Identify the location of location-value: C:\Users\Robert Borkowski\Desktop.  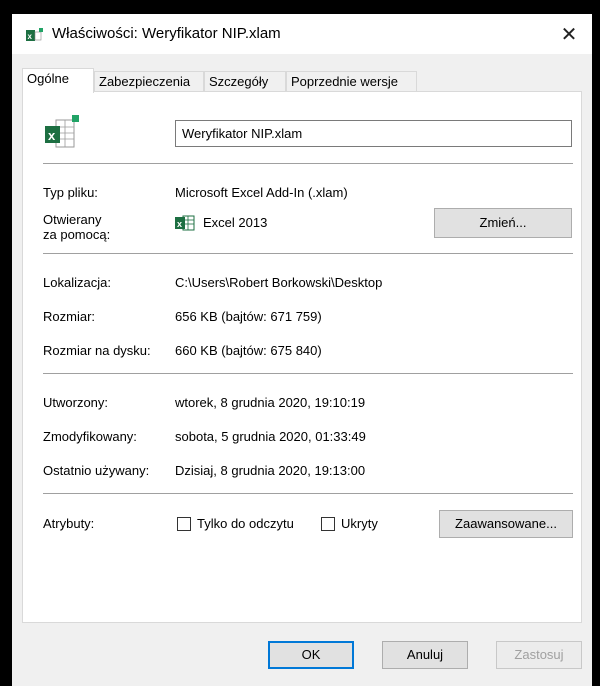
(279, 282).